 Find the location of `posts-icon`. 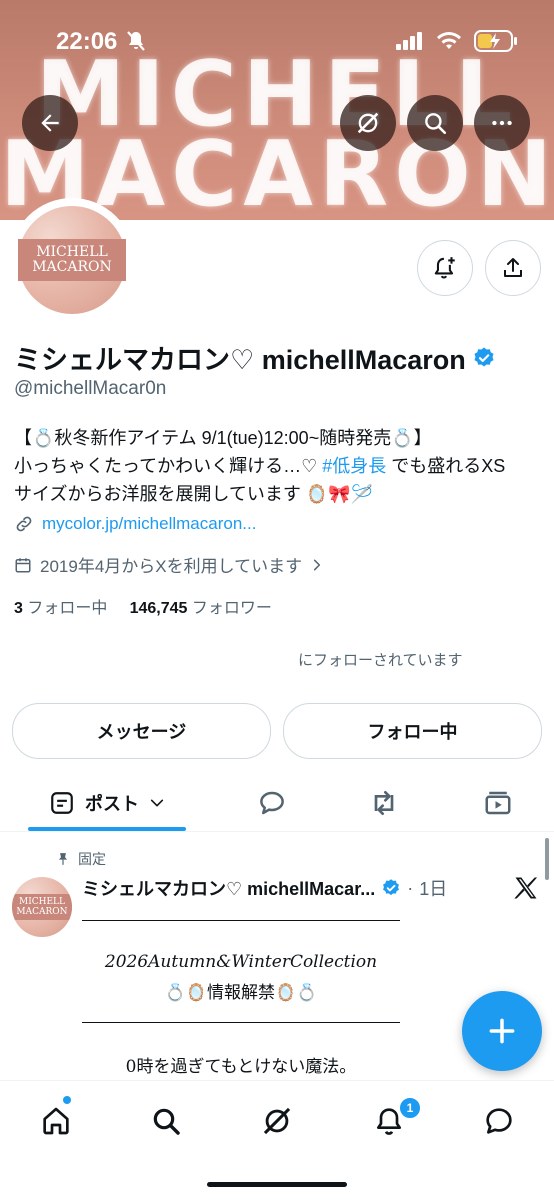

posts-icon is located at coordinates (62, 803).